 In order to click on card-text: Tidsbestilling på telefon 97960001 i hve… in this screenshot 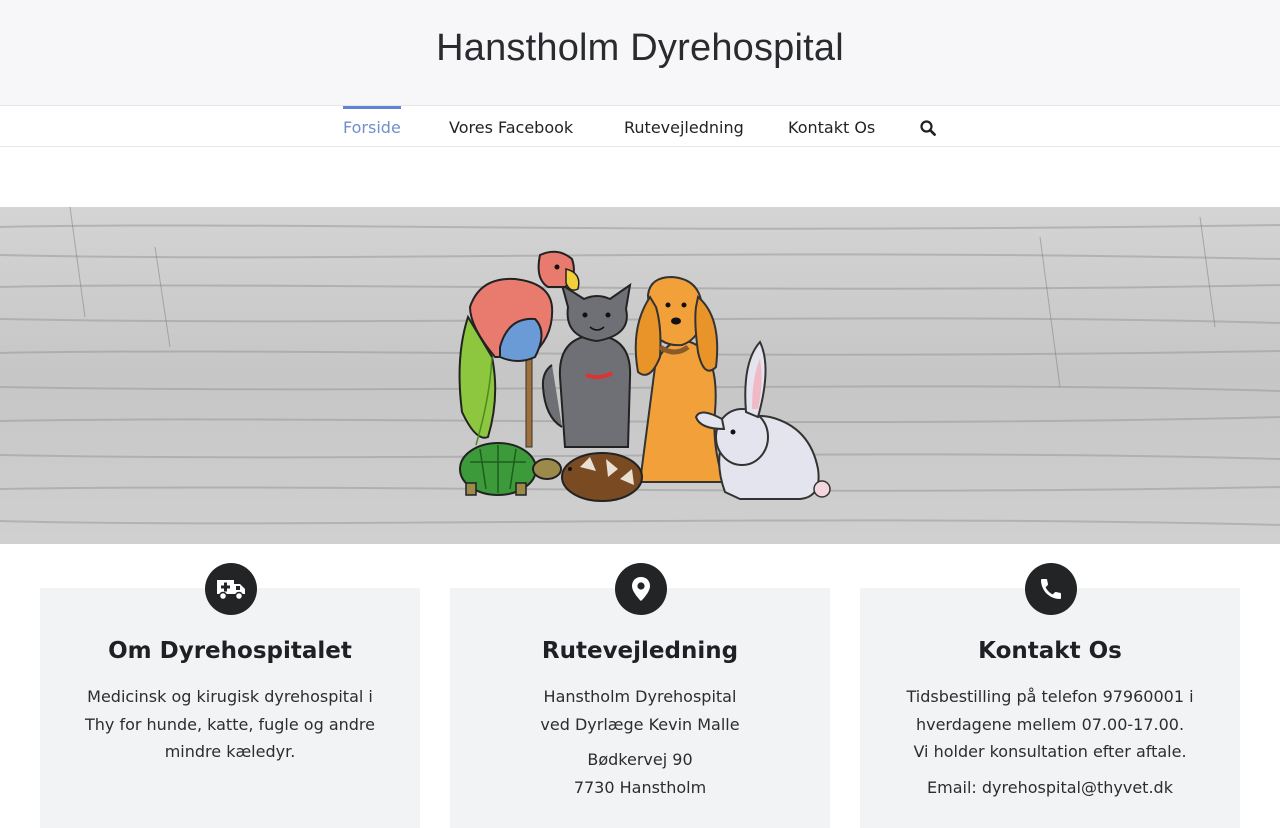, I will do `click(1050, 742)`.